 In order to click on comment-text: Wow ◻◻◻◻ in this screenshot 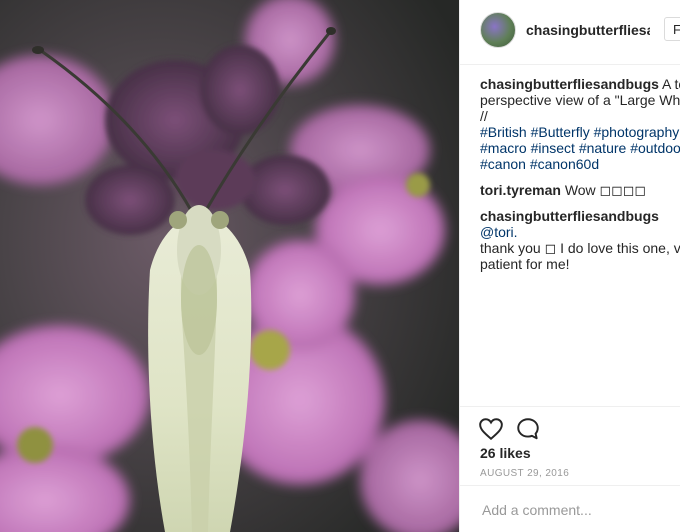, I will do `click(605, 190)`.